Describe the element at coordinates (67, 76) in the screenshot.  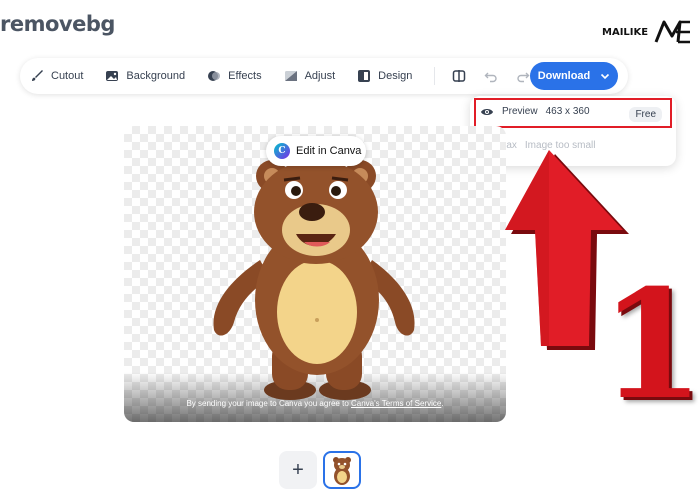
I see `cutout-label: Cutout` at that location.